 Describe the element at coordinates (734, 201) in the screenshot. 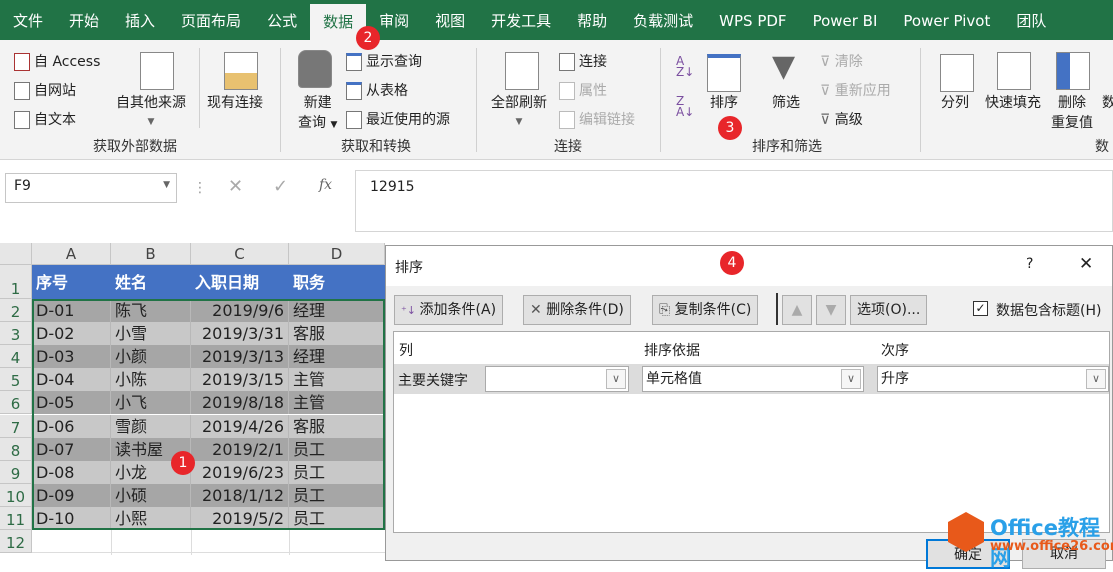

I see `formula-input: 12915` at that location.